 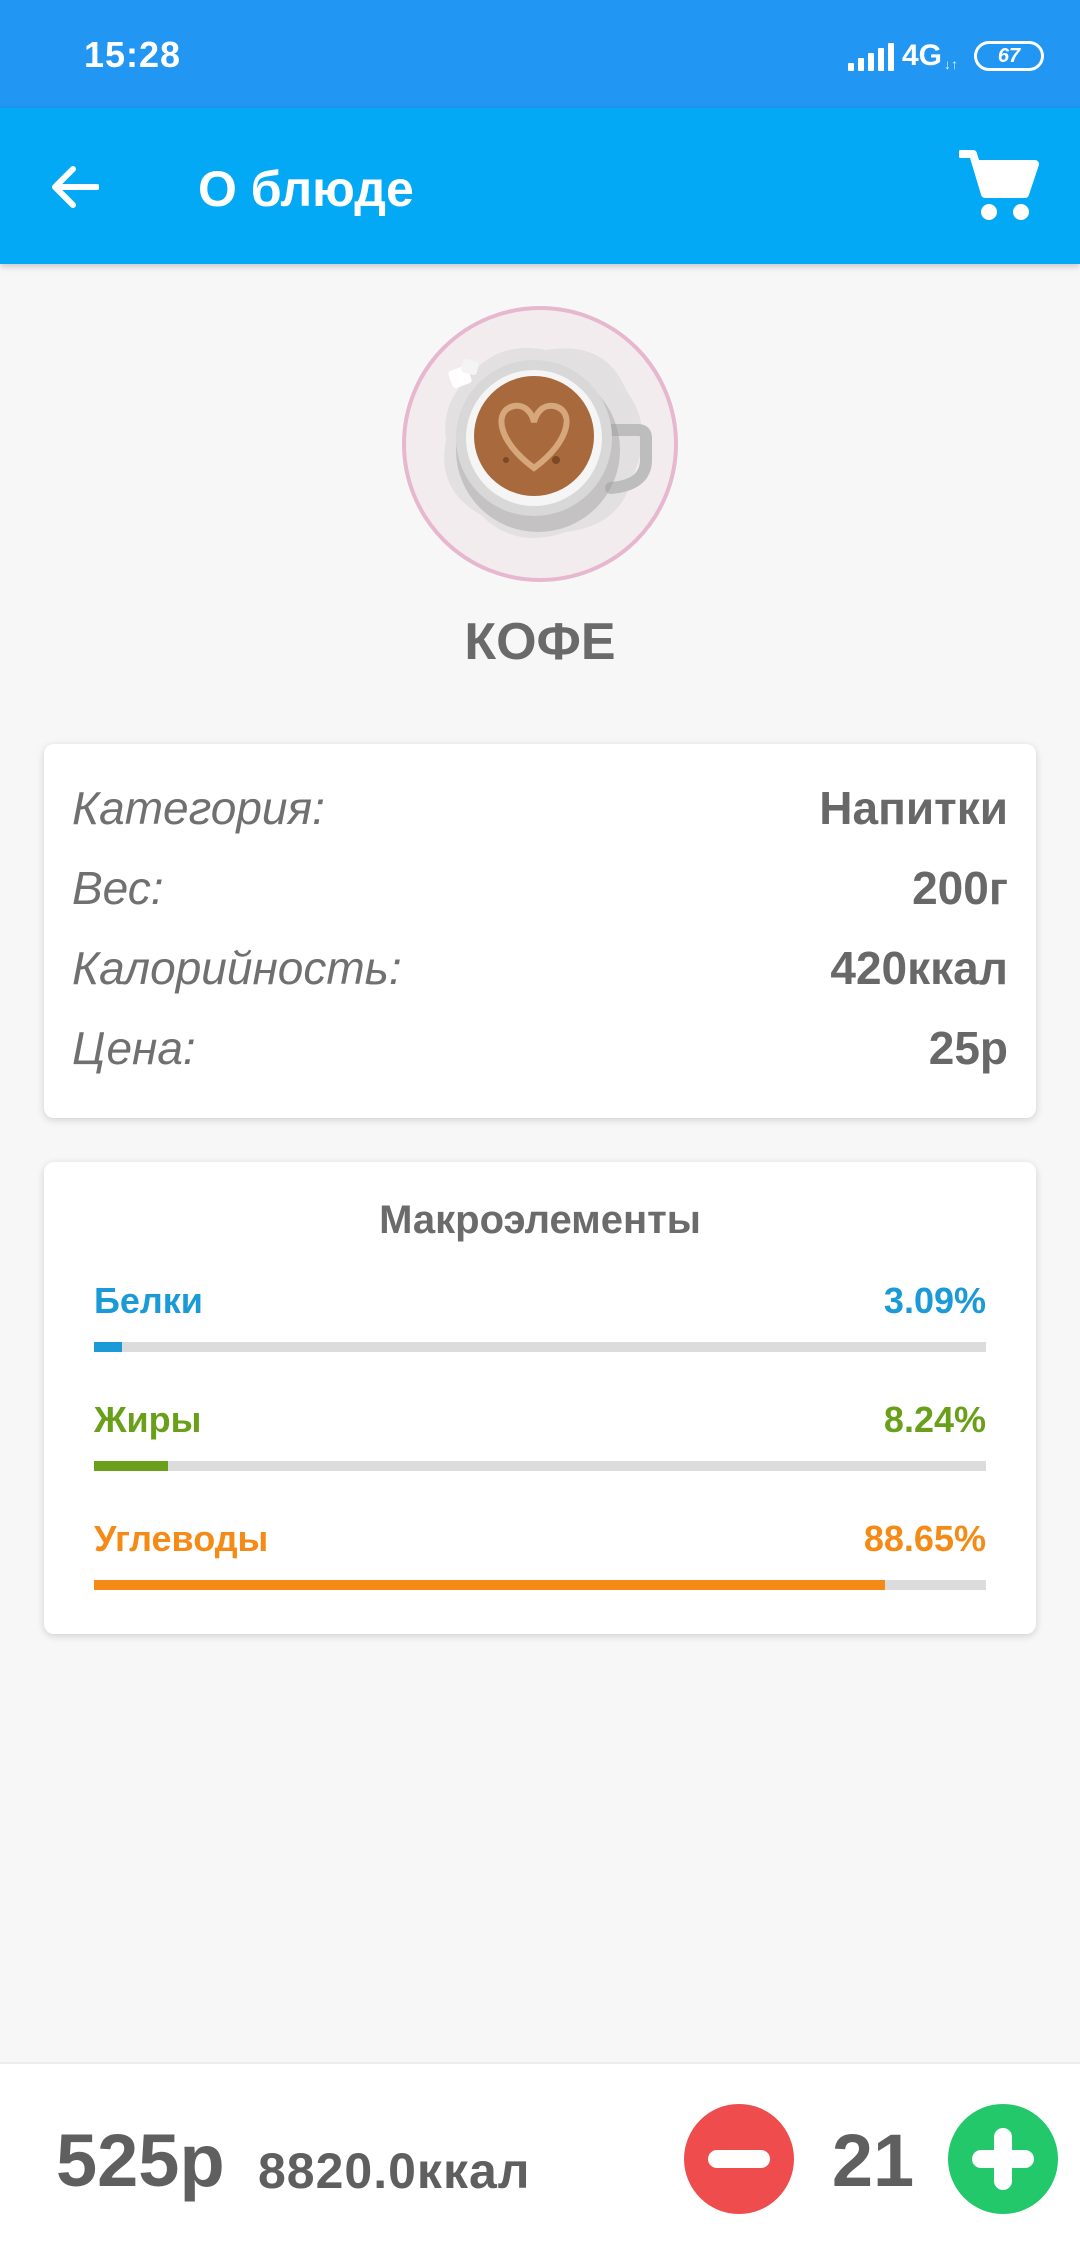 What do you see at coordinates (118, 888) in the screenshot?
I see `info-label: Вес:` at bounding box center [118, 888].